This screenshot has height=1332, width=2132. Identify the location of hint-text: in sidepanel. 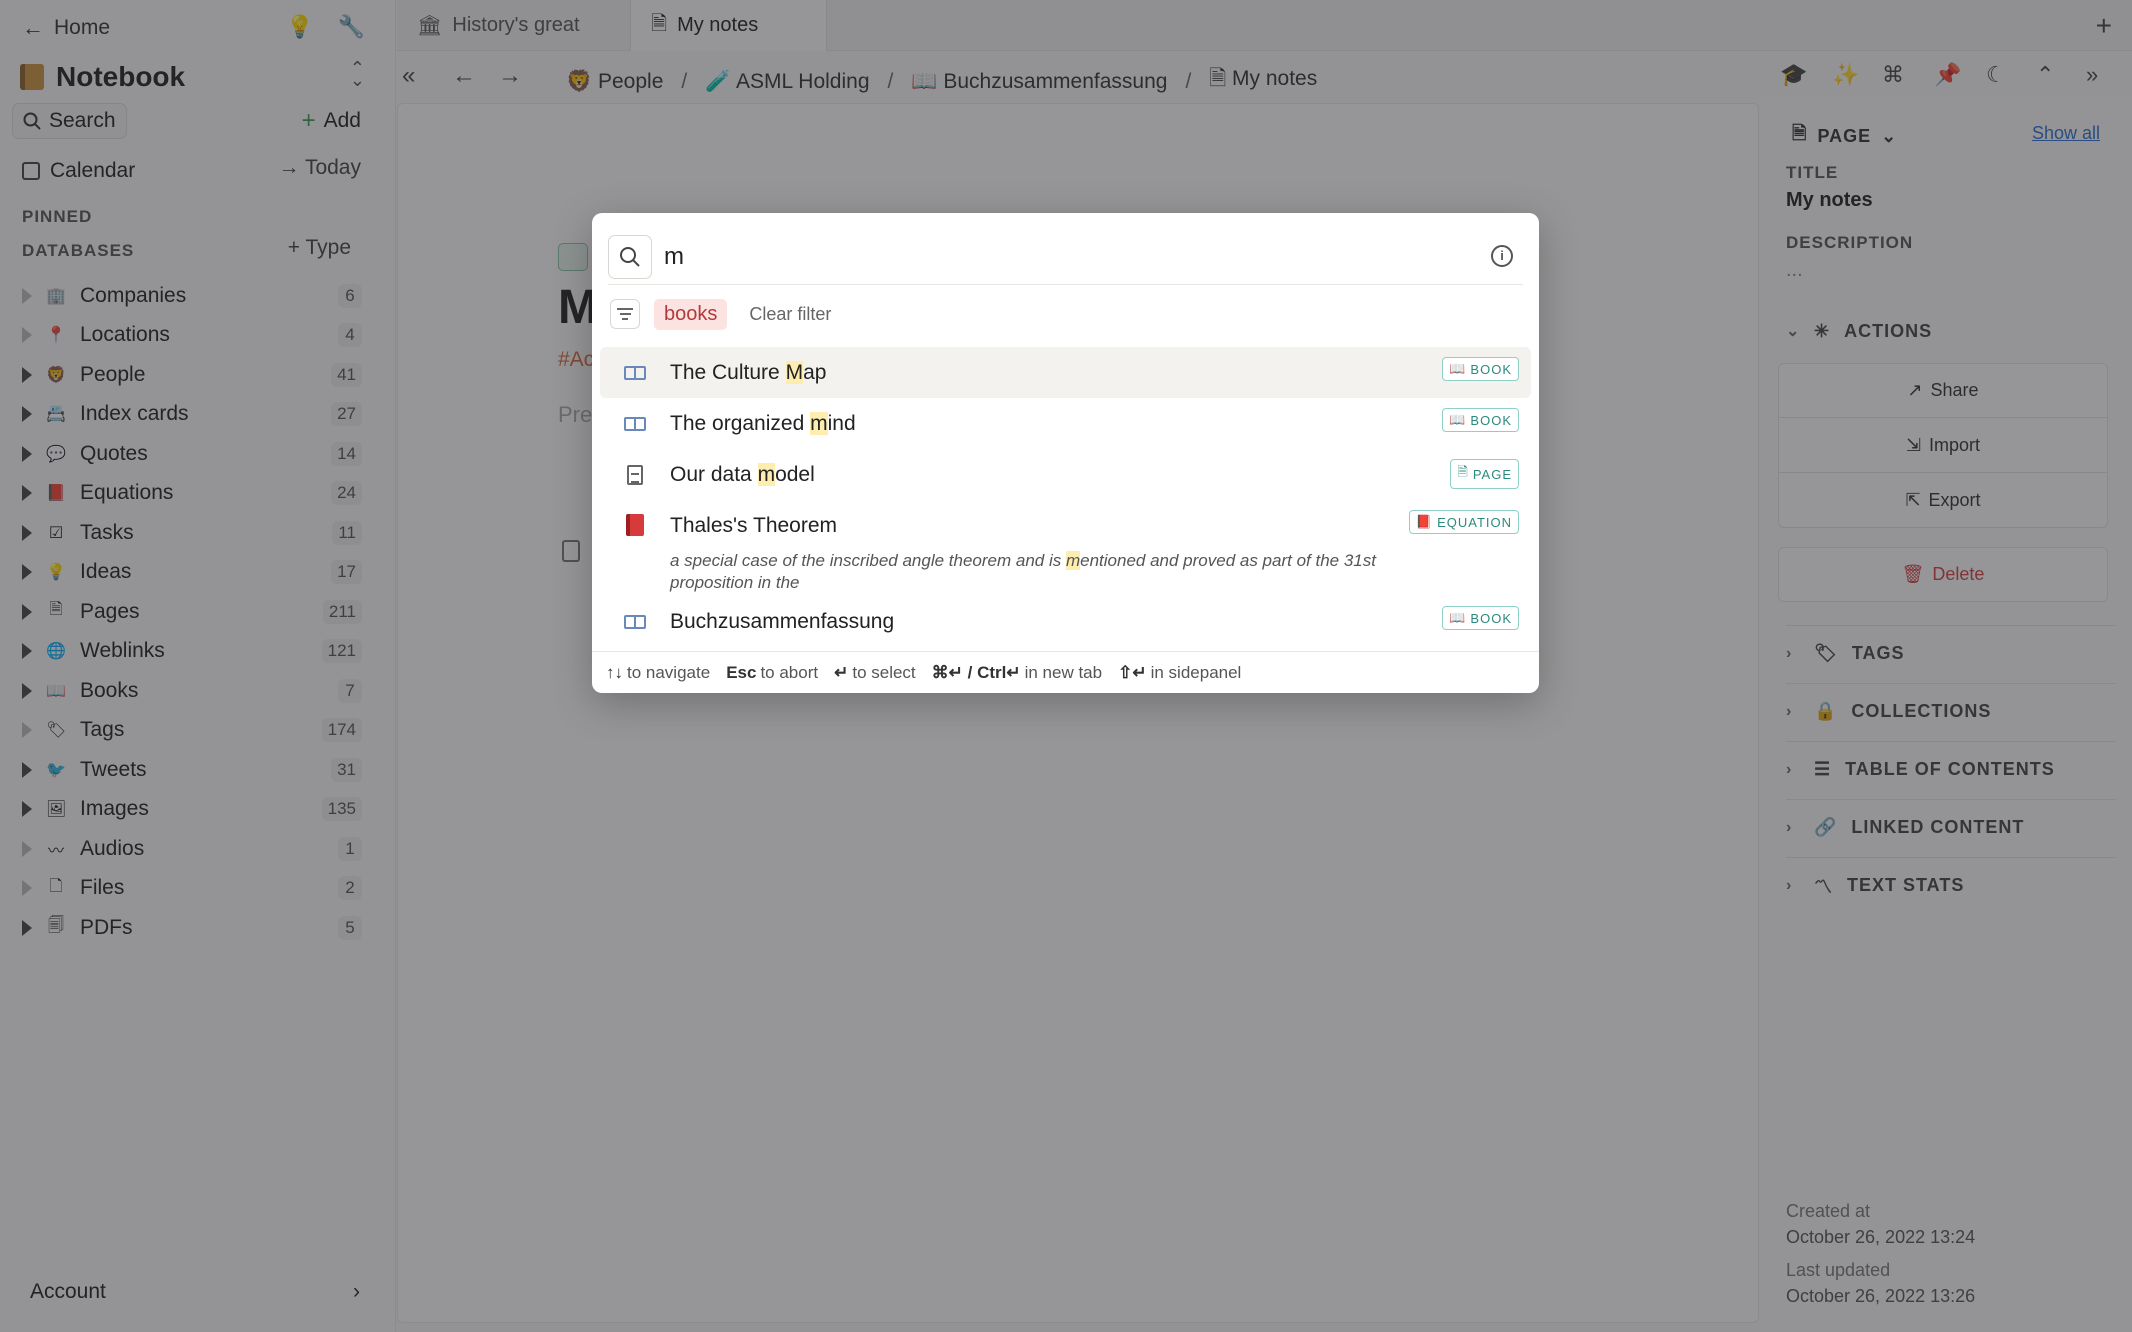
(1196, 672).